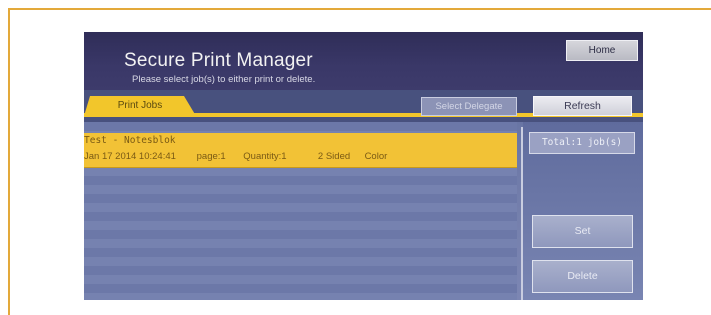 The height and width of the screenshot is (315, 711). Describe the element at coordinates (376, 156) in the screenshot. I see `job-color: Color` at that location.